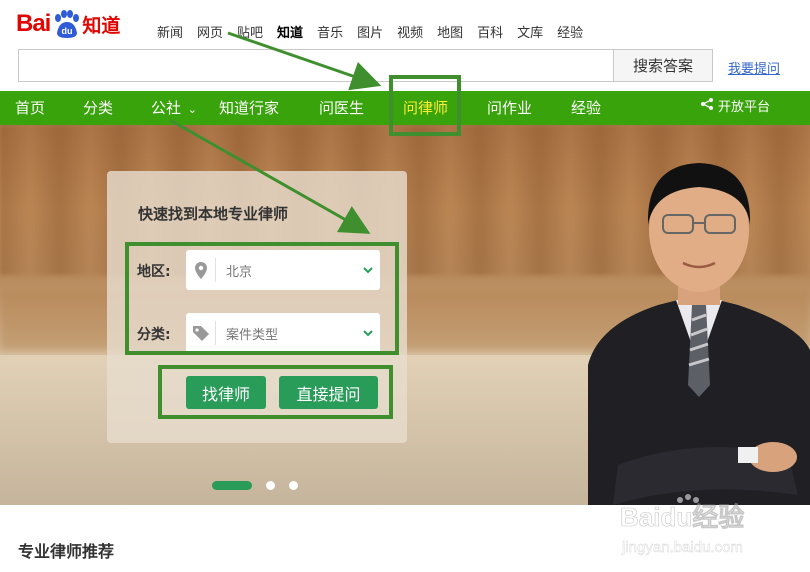 The height and width of the screenshot is (572, 810). I want to click on logo-text-du: du, so click(67, 31).